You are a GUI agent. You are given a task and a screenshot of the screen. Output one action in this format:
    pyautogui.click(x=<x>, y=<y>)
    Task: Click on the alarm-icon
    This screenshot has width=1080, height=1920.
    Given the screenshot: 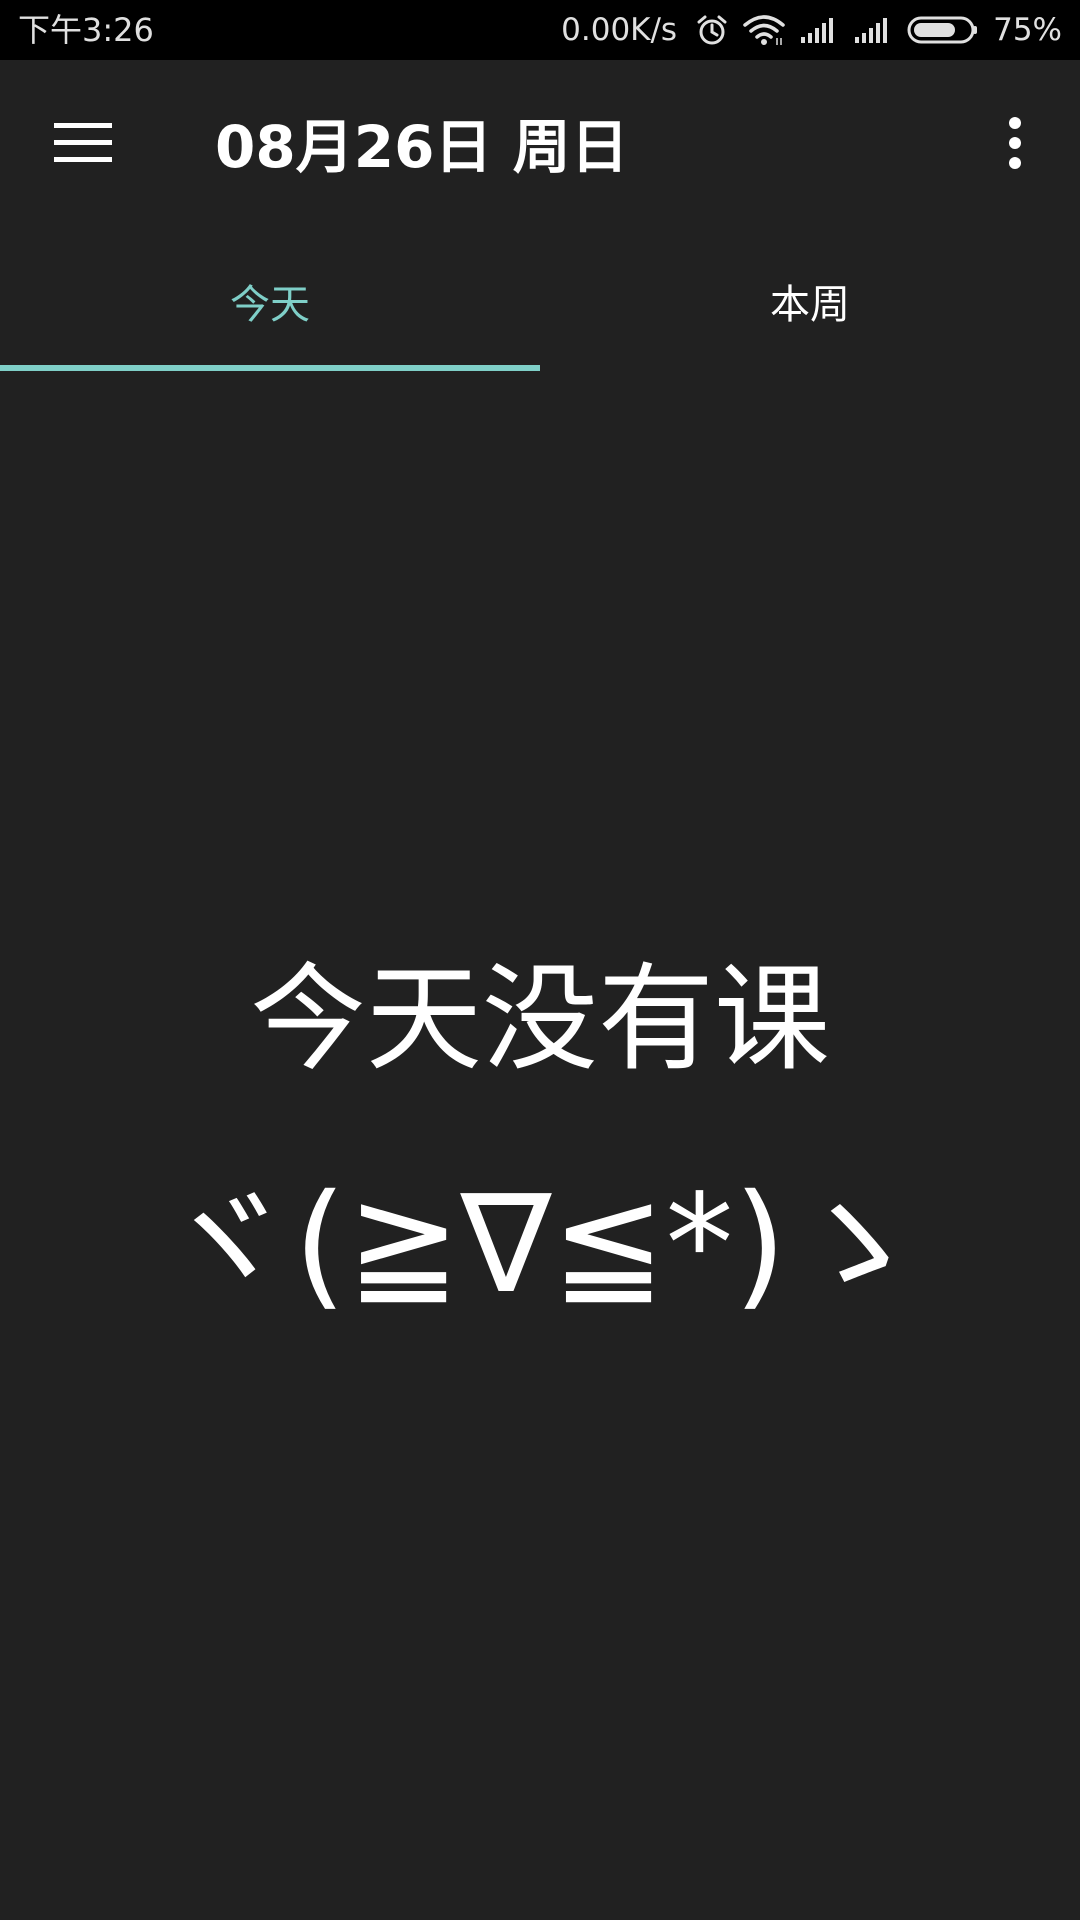 What is the action you would take?
    pyautogui.click(x=712, y=30)
    